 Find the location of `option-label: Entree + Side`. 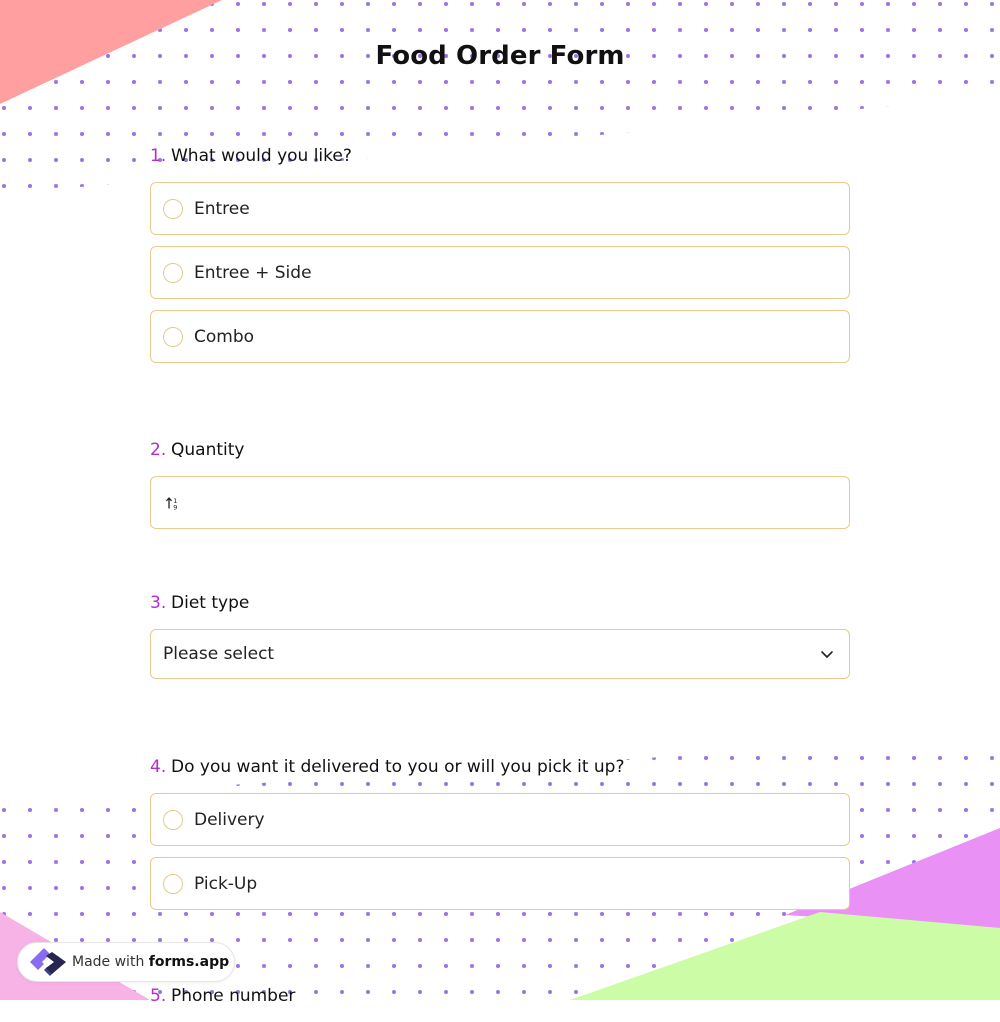

option-label: Entree + Side is located at coordinates (253, 272).